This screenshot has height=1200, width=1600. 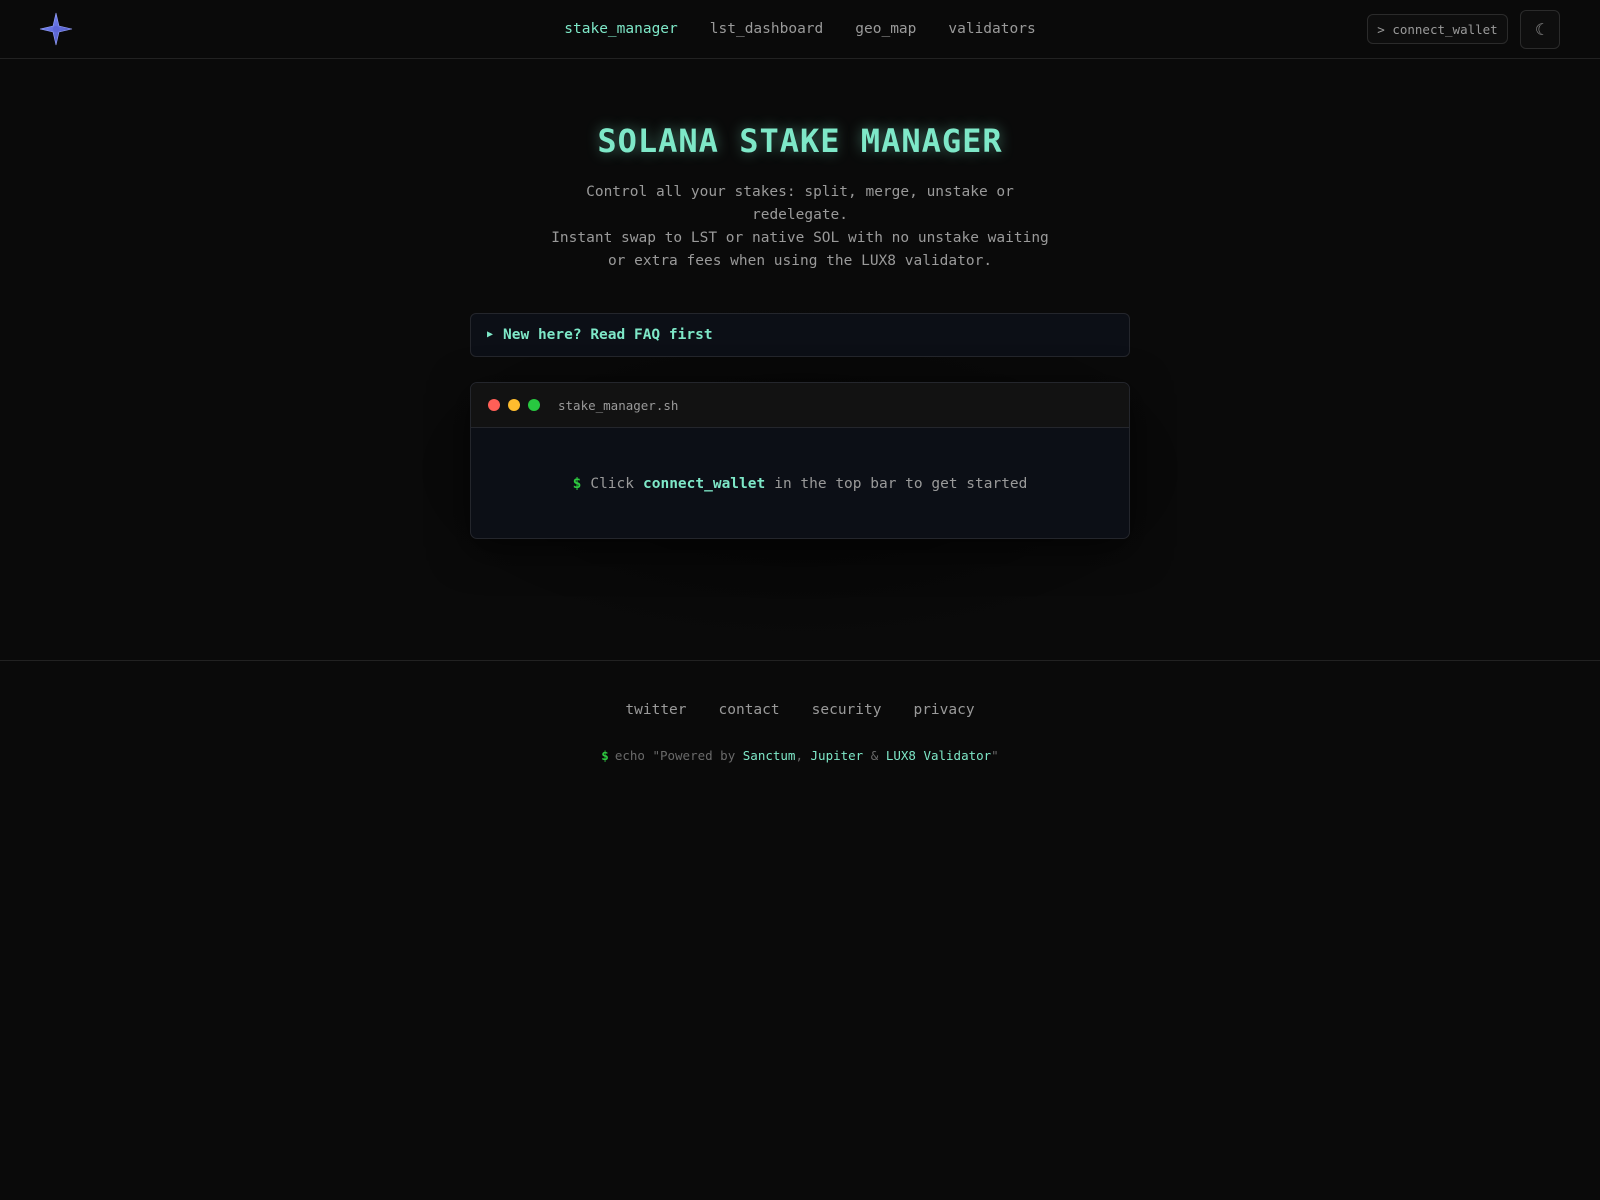 What do you see at coordinates (800, 141) in the screenshot?
I see `page-title: SOLANA STAKE MANAGER` at bounding box center [800, 141].